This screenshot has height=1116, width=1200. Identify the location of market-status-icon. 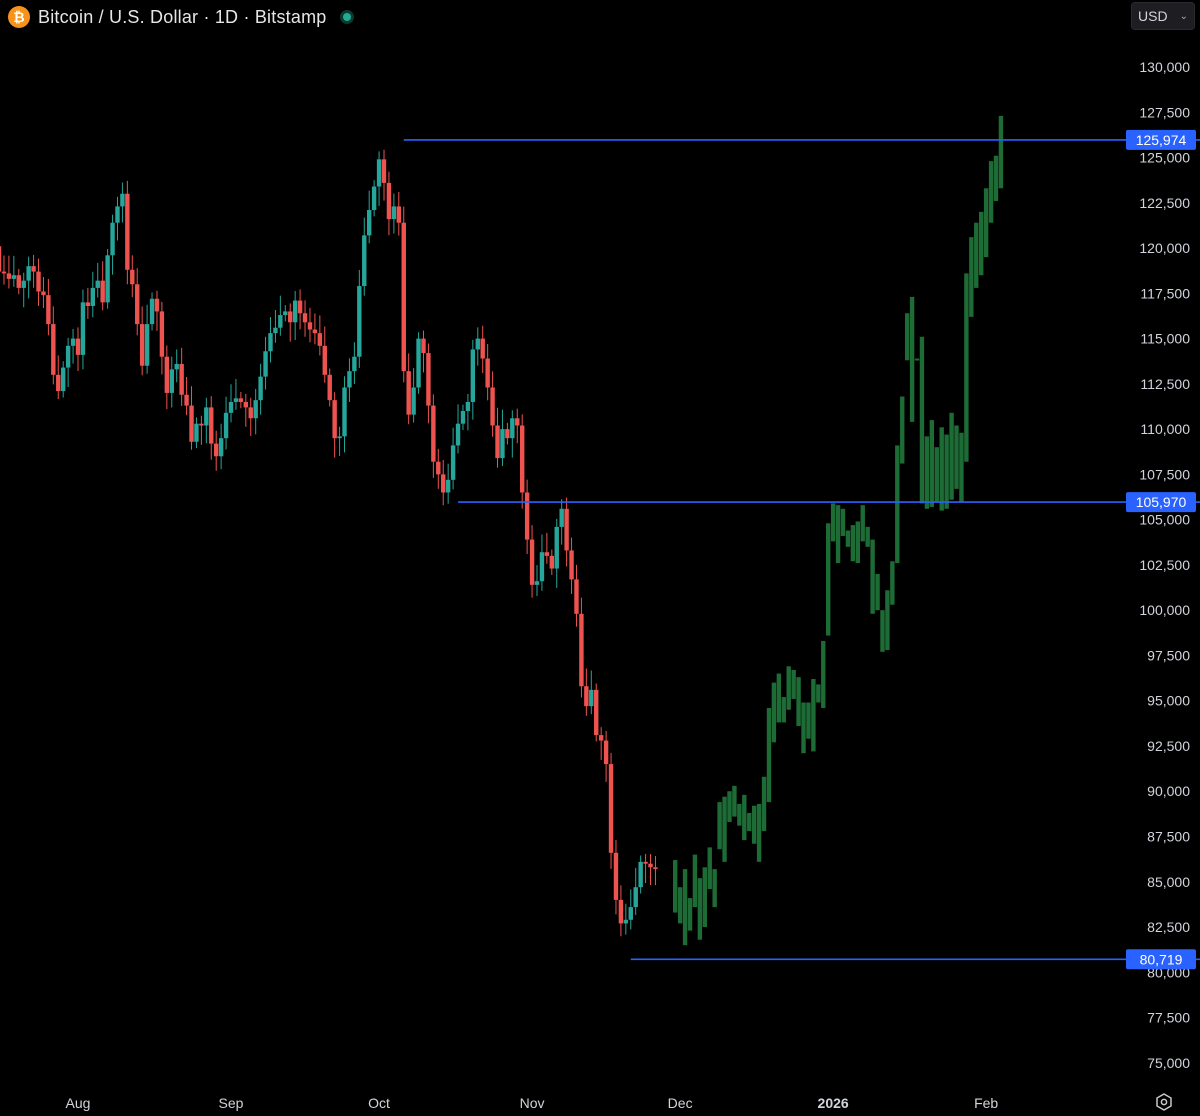
(347, 17).